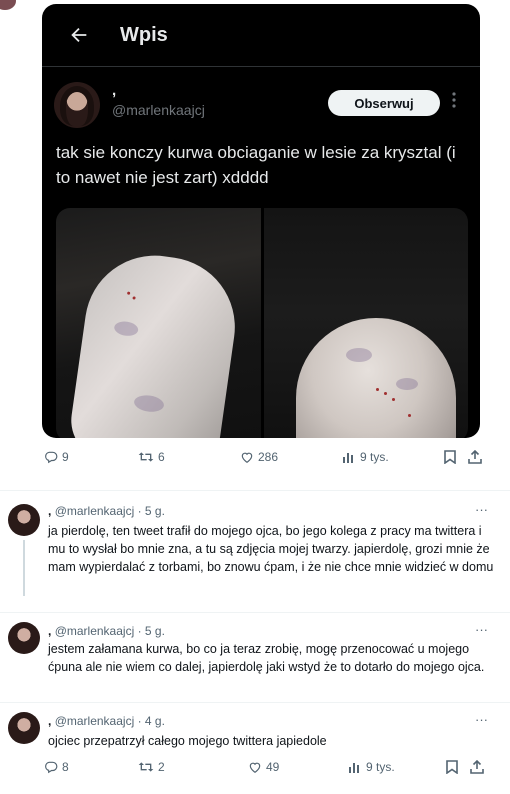 Image resolution: width=510 pixels, height=794 pixels. I want to click on like-count: 49, so click(273, 767).